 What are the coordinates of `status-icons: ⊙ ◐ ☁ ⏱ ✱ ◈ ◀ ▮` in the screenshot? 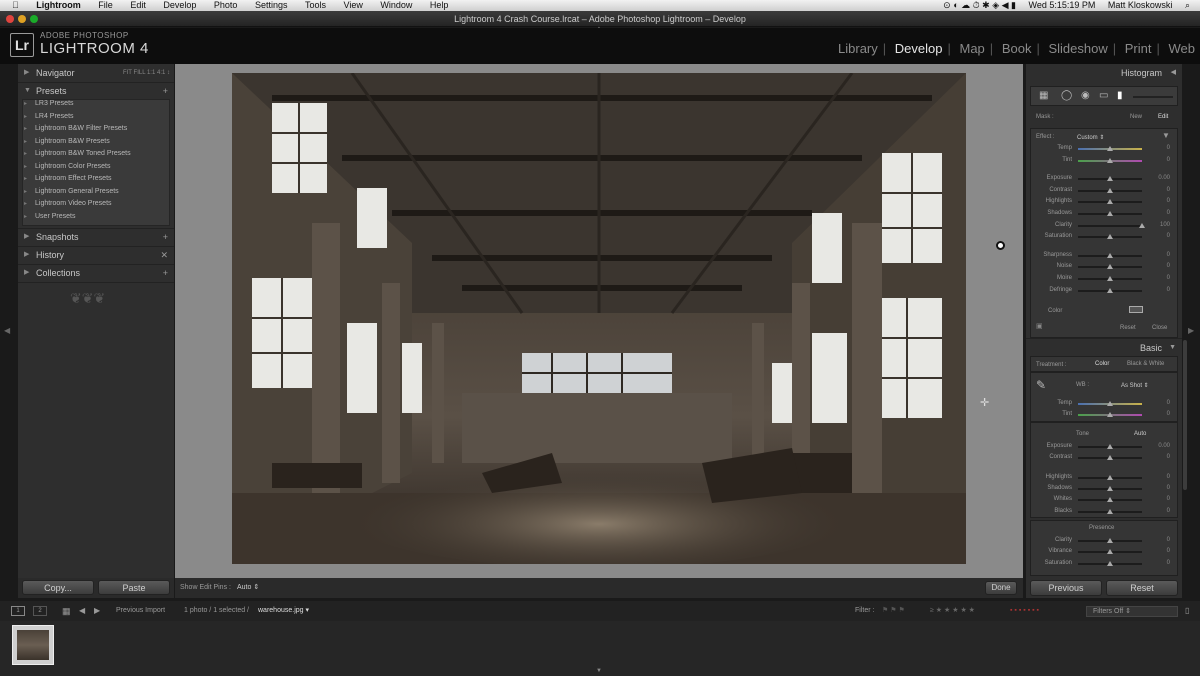 It's located at (979, 5).